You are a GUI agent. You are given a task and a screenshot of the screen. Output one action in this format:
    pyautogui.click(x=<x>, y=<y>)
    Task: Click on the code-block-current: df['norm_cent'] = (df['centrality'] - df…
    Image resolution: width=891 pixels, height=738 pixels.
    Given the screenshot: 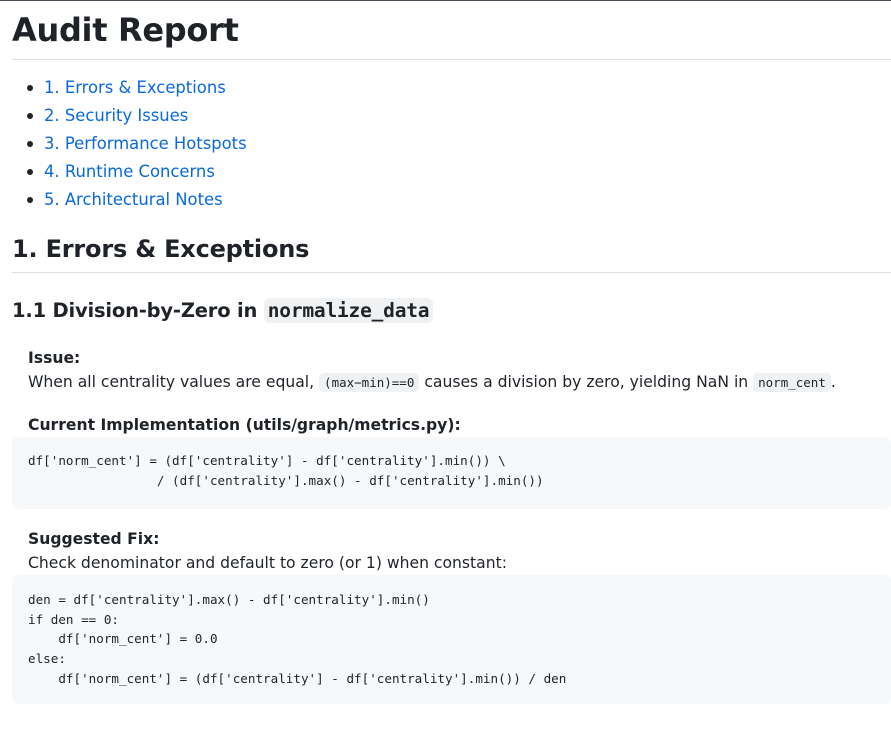 What is the action you would take?
    pyautogui.click(x=451, y=473)
    